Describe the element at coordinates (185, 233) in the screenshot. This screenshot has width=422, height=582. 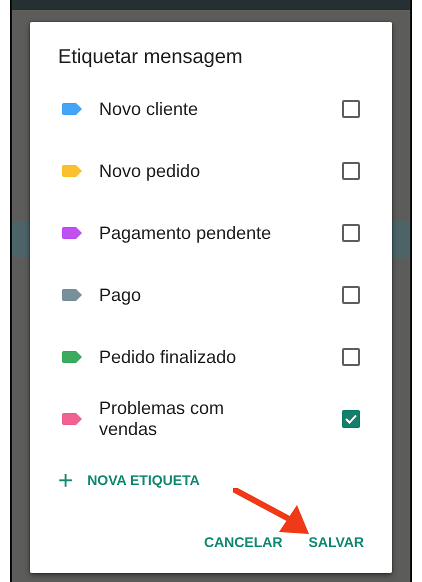
I see `label-name: Pagamento pendente` at that location.